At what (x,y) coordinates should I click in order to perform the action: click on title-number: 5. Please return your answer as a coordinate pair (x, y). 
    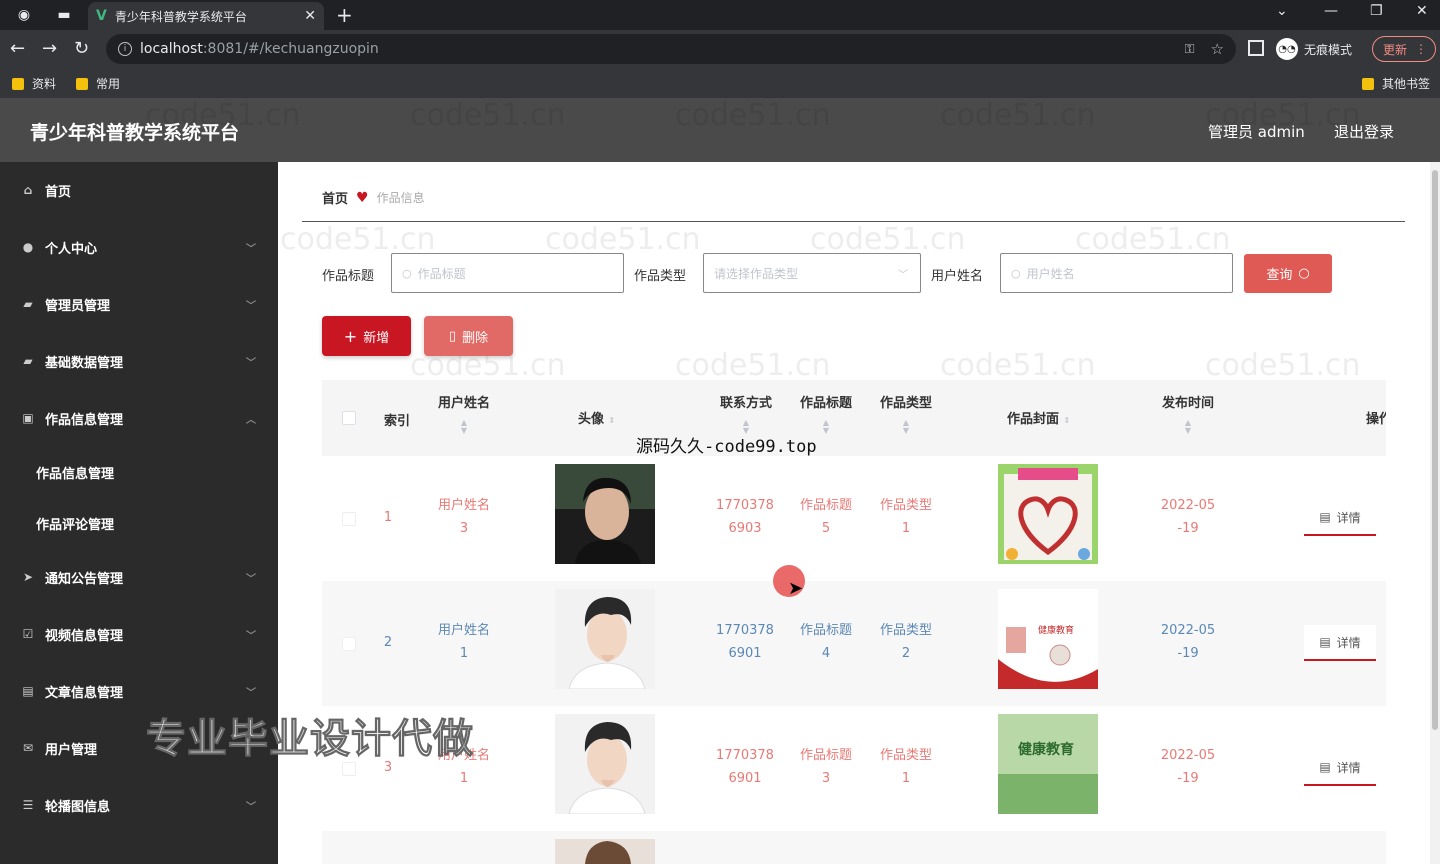
    Looking at the image, I should click on (826, 528).